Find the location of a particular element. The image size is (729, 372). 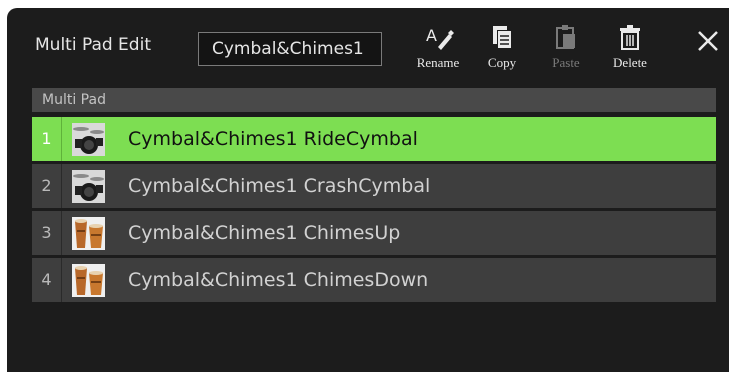

pad-name: Cymbal&Chimes1 RideCymbal is located at coordinates (273, 139).